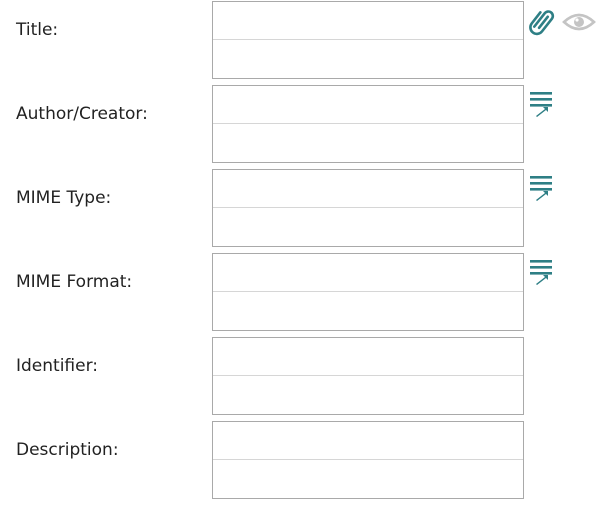  I want to click on field-label-mime-type: MIME Type:, so click(64, 198).